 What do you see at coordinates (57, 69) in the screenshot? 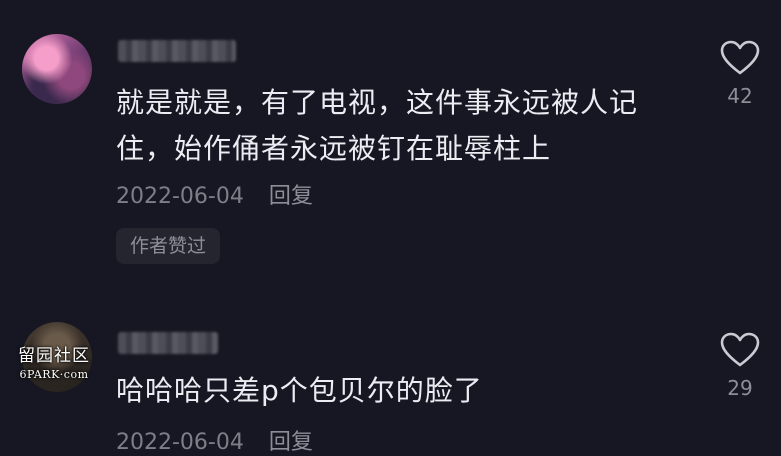
I see `avatar` at bounding box center [57, 69].